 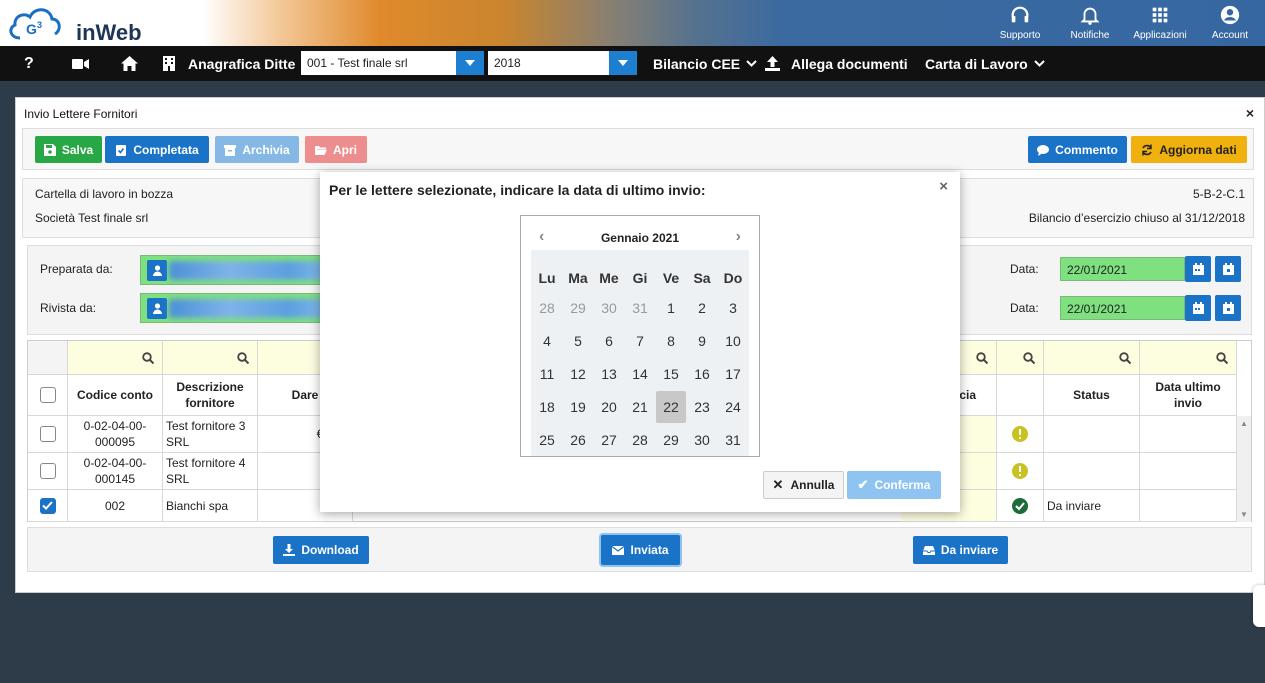 I want to click on apri-button: Apri, so click(x=336, y=149).